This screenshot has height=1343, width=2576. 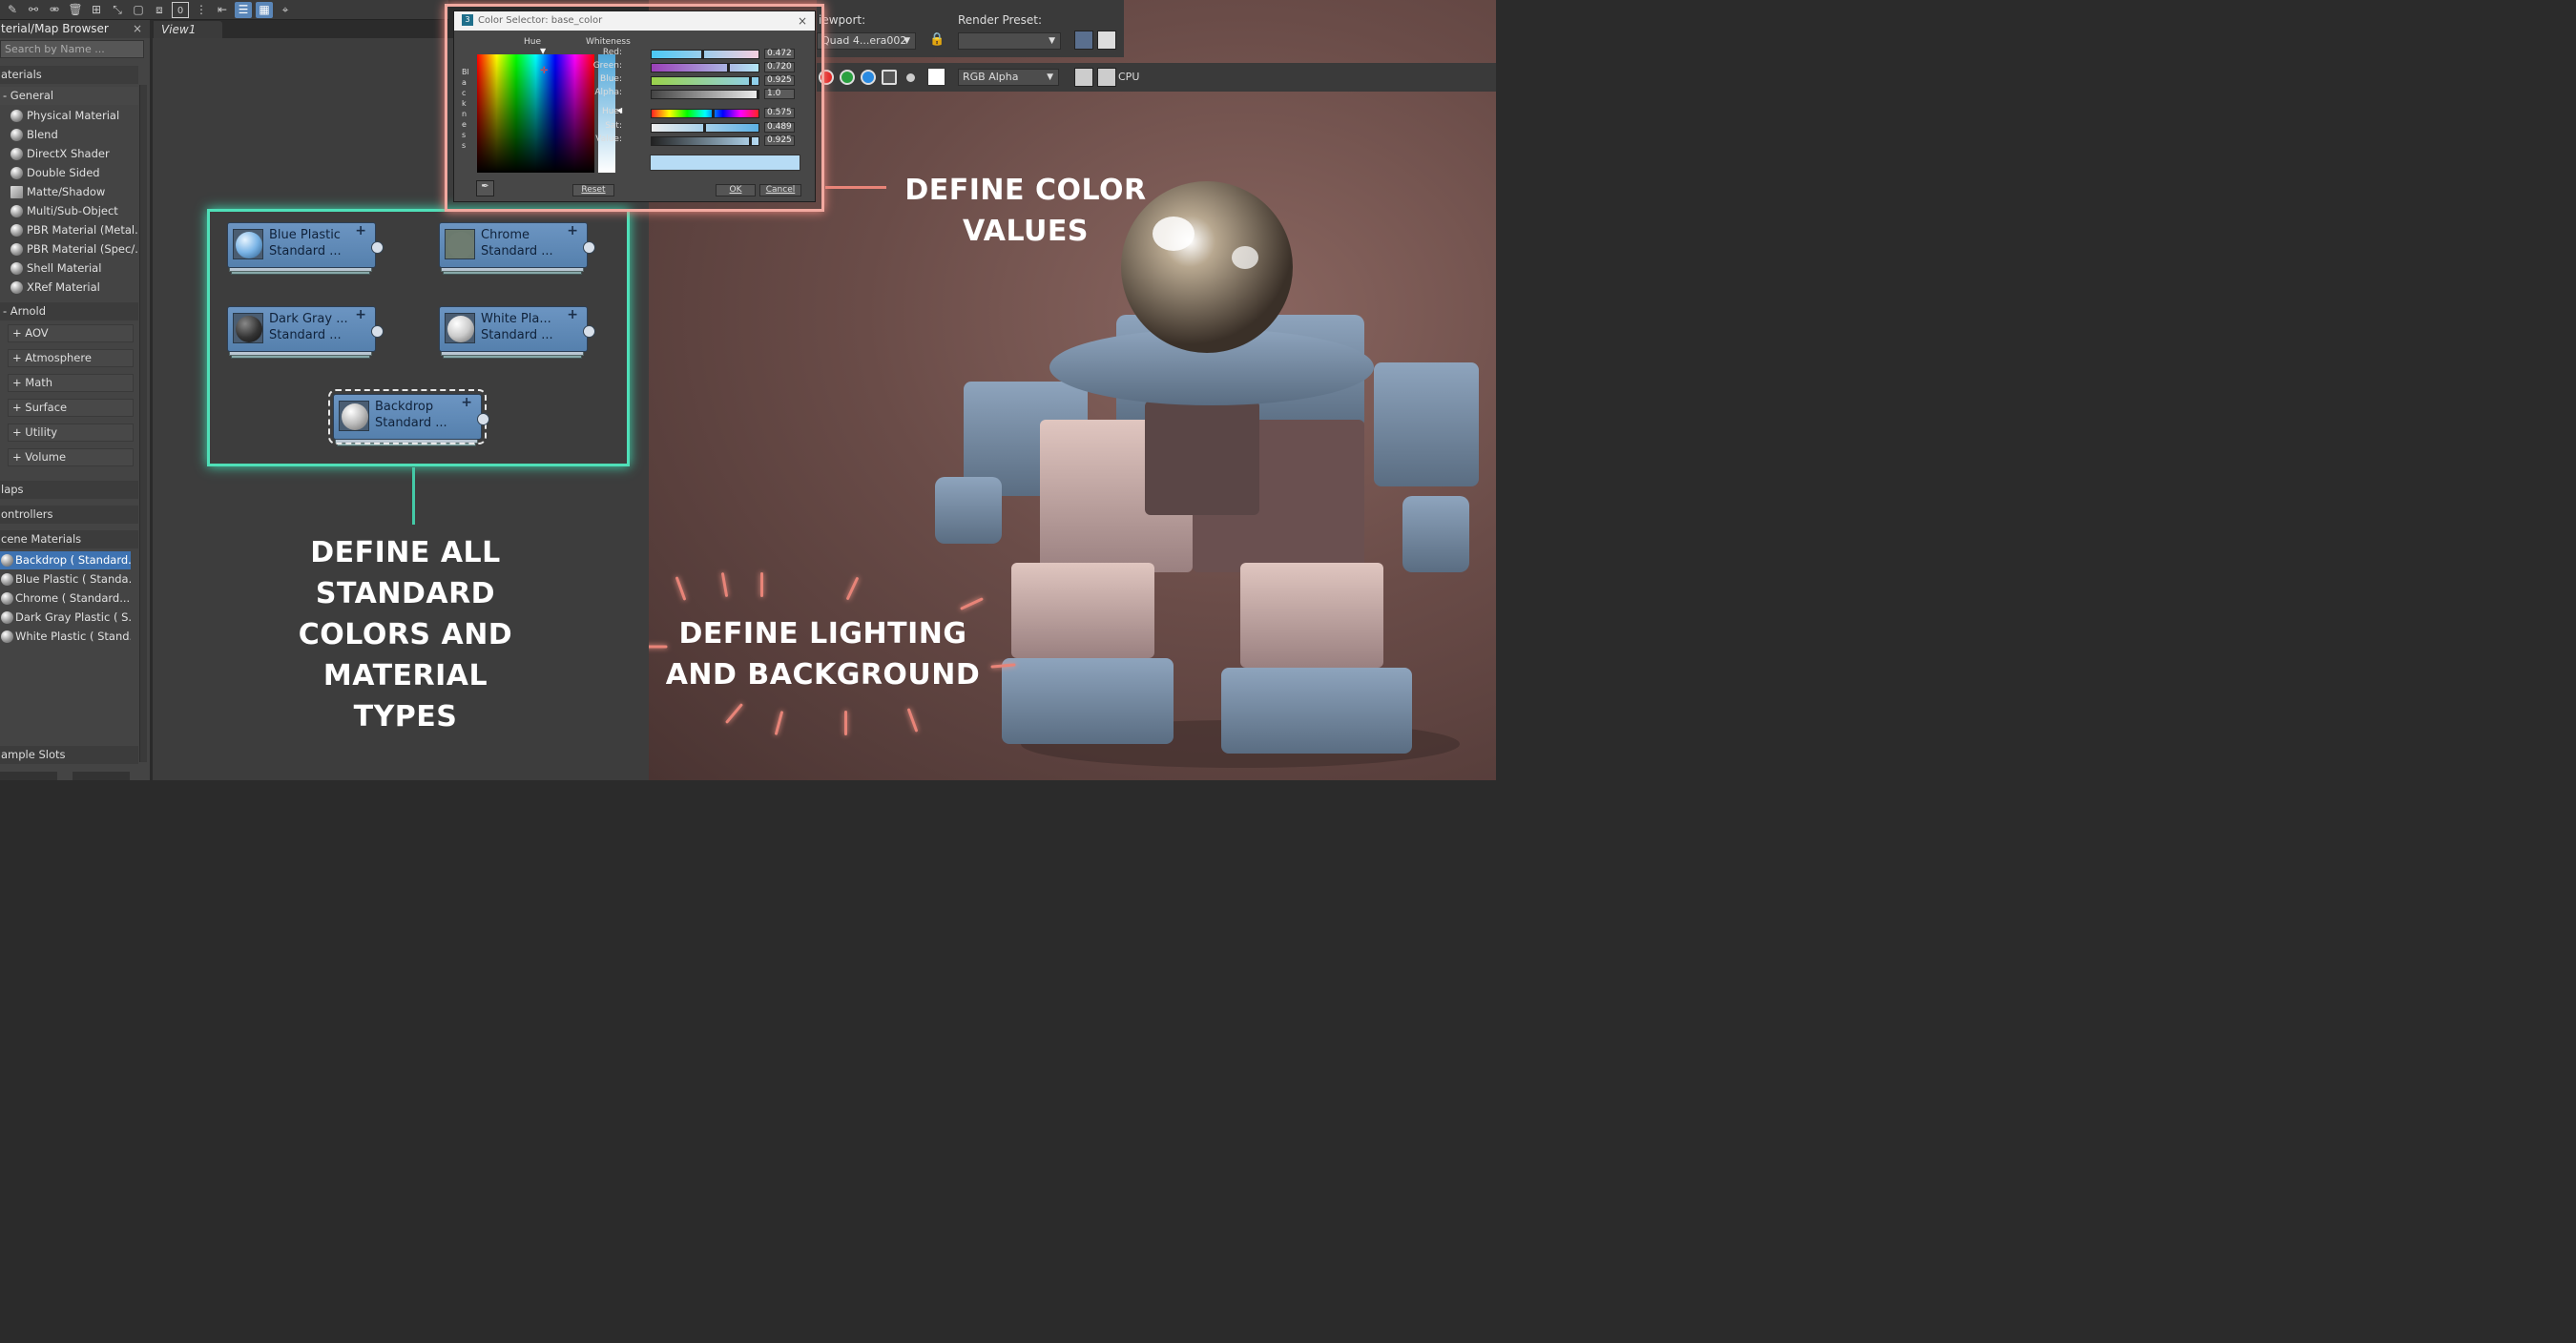 What do you see at coordinates (1009, 41) in the screenshot?
I see `render-preset-dropdown: ▼` at bounding box center [1009, 41].